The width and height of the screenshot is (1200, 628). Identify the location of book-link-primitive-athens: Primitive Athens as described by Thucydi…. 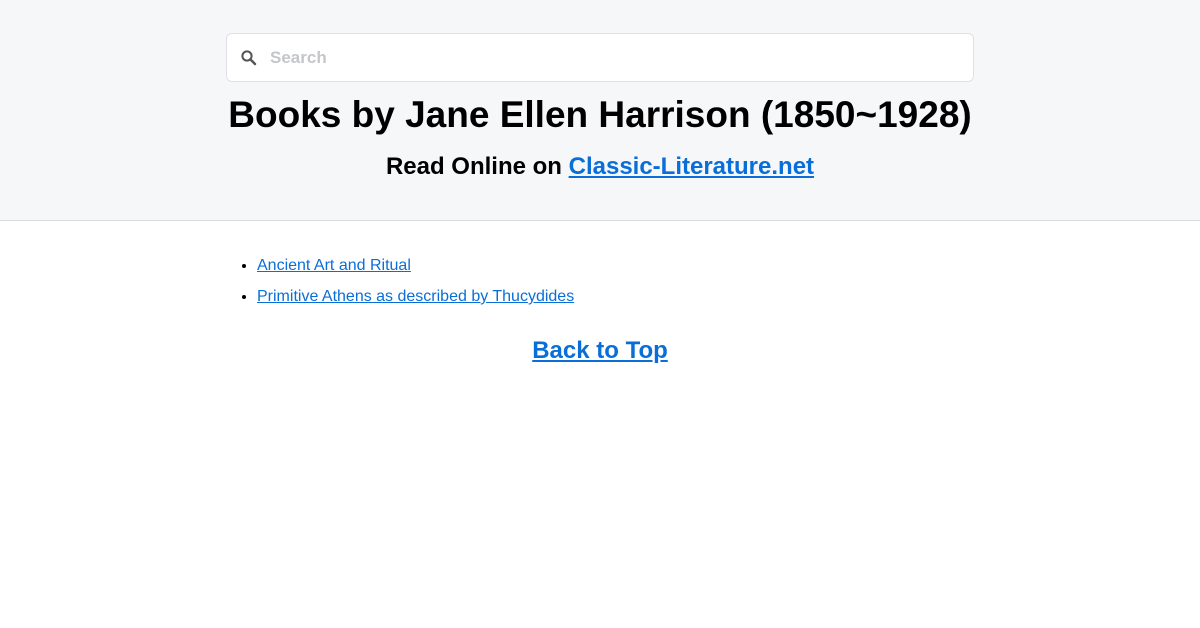
(415, 296).